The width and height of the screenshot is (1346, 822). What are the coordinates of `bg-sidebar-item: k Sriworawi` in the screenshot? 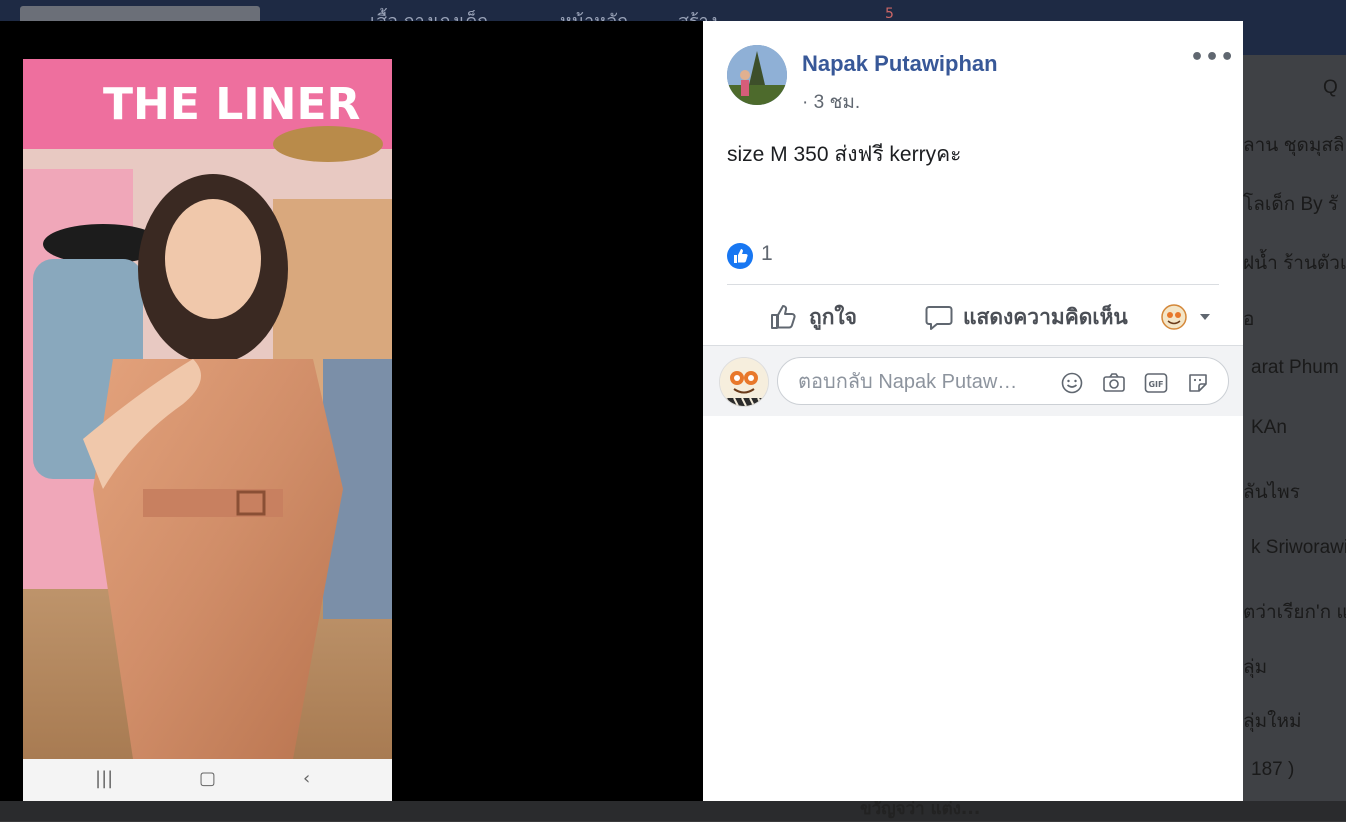 It's located at (1298, 547).